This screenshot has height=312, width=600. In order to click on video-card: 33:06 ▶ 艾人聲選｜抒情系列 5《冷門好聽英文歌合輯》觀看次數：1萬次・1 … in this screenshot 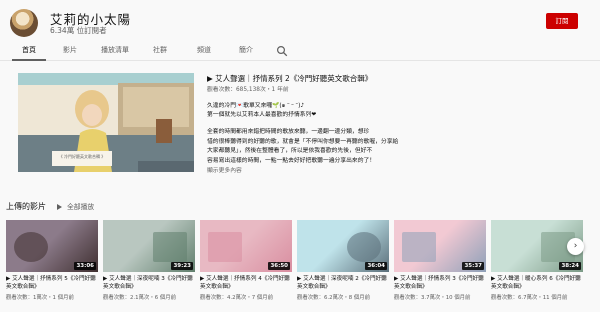, I will do `click(52, 260)`.